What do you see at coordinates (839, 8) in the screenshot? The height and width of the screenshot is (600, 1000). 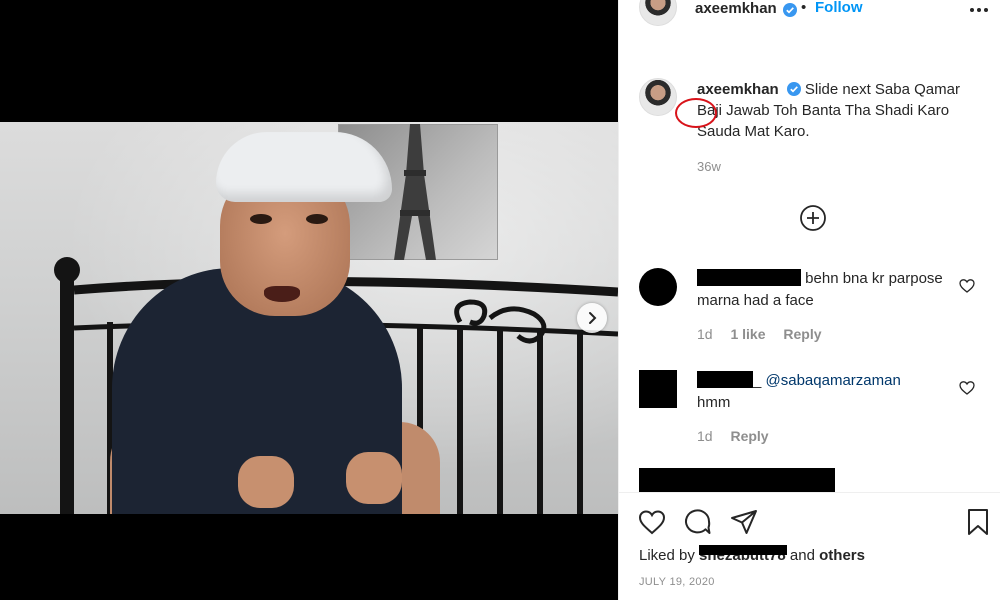 I see `follow-button: Follow` at bounding box center [839, 8].